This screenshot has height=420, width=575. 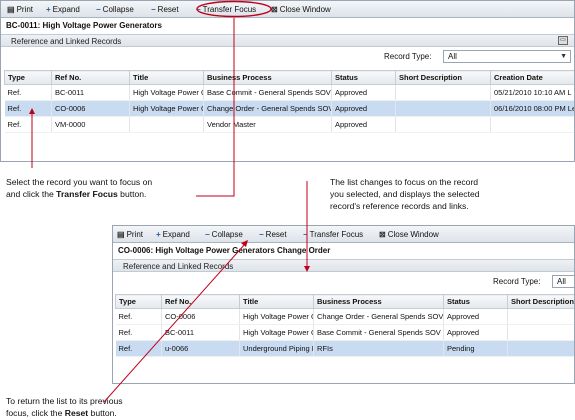 I want to click on top-reset-button: − Reset, so click(x=165, y=9).